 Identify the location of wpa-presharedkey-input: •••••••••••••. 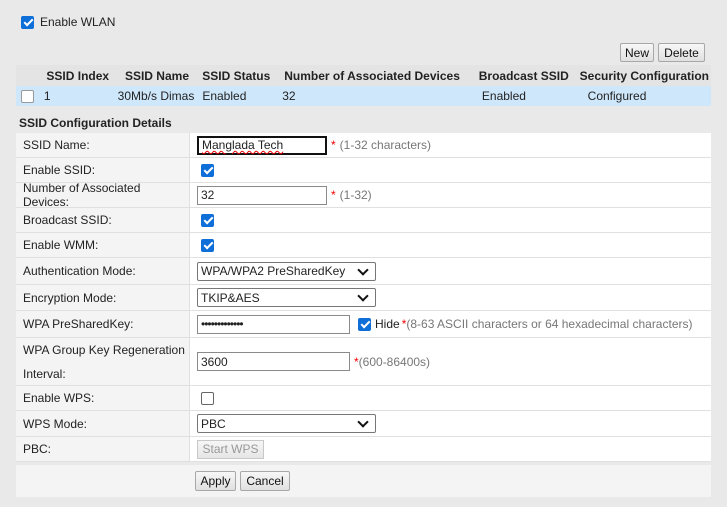
(273, 324).